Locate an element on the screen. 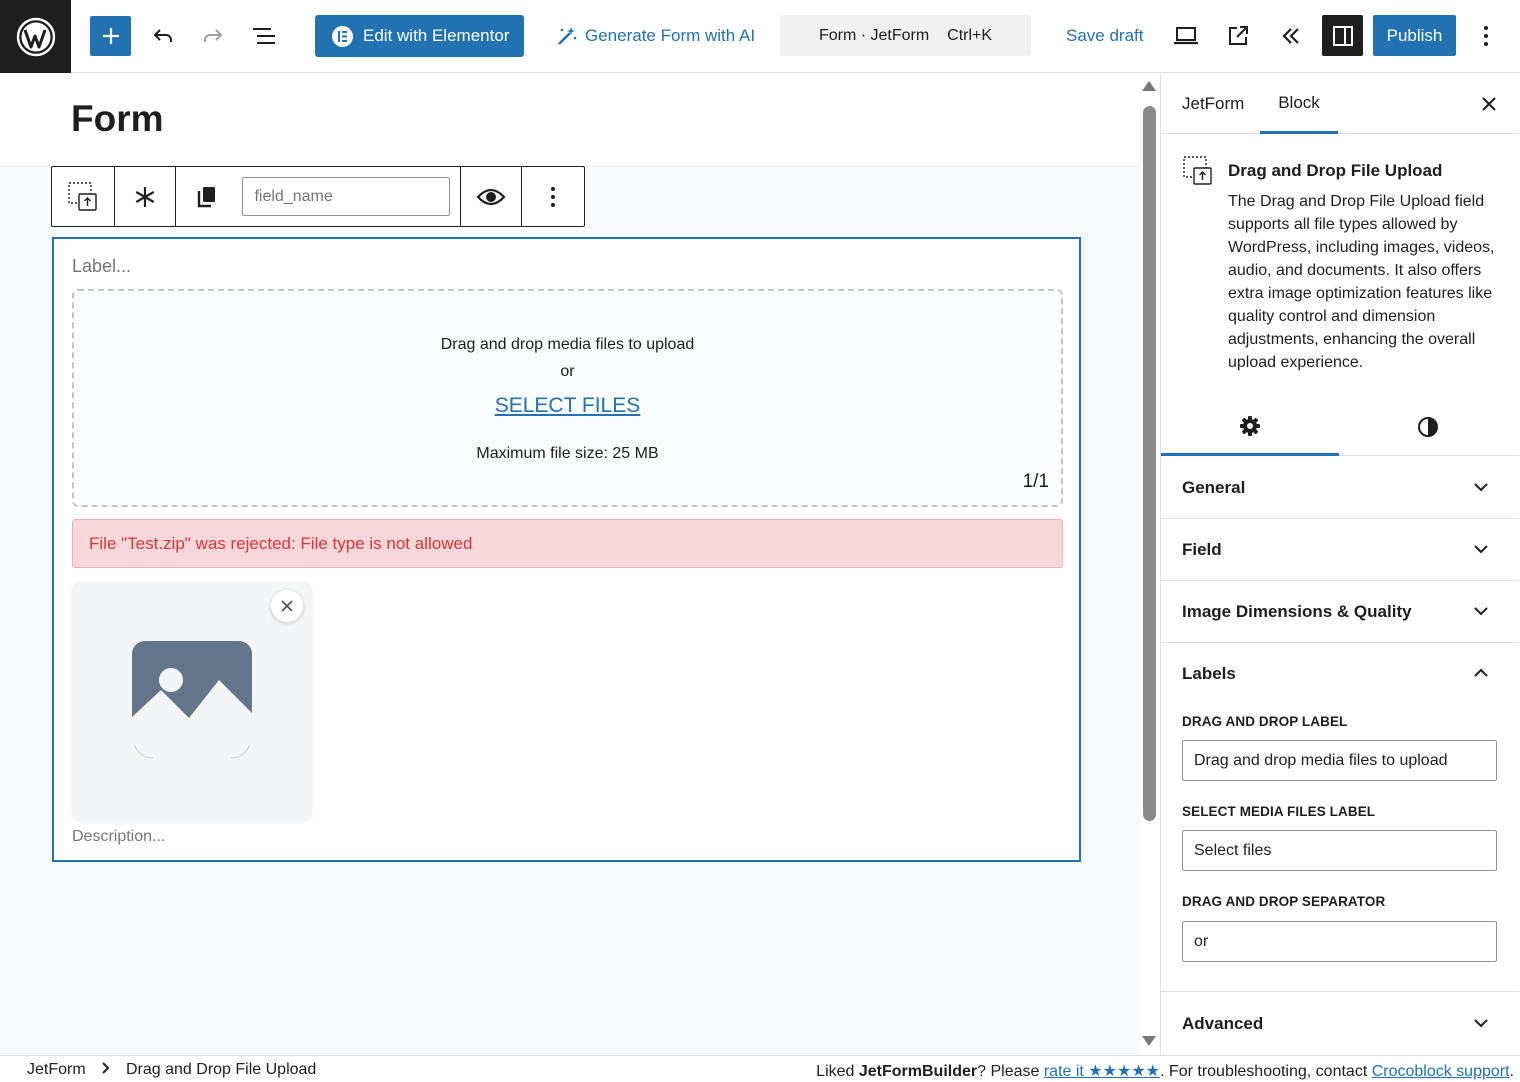 The image size is (1520, 1082). footer-note-brand: JetFormBuilder is located at coordinates (918, 1071).